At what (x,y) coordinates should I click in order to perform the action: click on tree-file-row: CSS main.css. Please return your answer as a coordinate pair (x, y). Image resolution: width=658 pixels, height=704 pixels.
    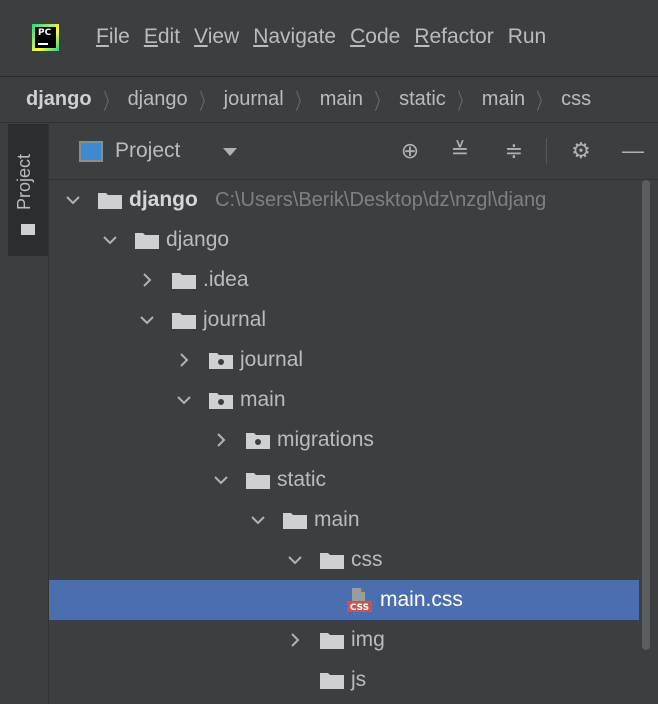
    Looking at the image, I should click on (344, 600).